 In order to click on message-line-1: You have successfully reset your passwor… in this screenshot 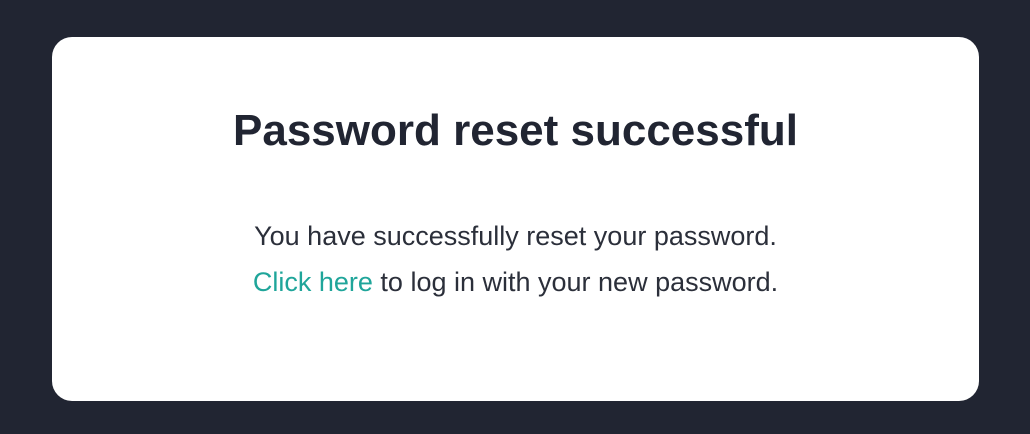, I will do `click(515, 236)`.